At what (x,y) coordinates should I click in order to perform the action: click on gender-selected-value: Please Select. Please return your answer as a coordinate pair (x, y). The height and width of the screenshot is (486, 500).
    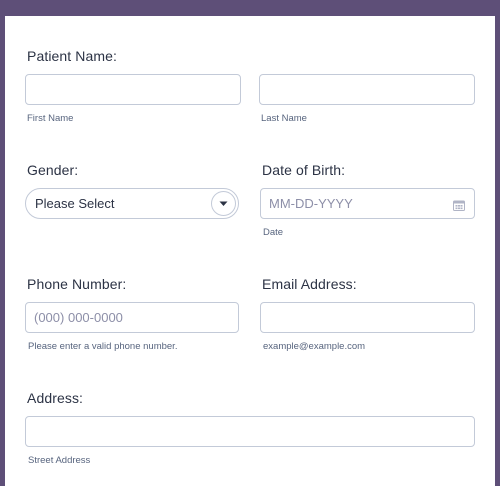
    Looking at the image, I should click on (75, 203).